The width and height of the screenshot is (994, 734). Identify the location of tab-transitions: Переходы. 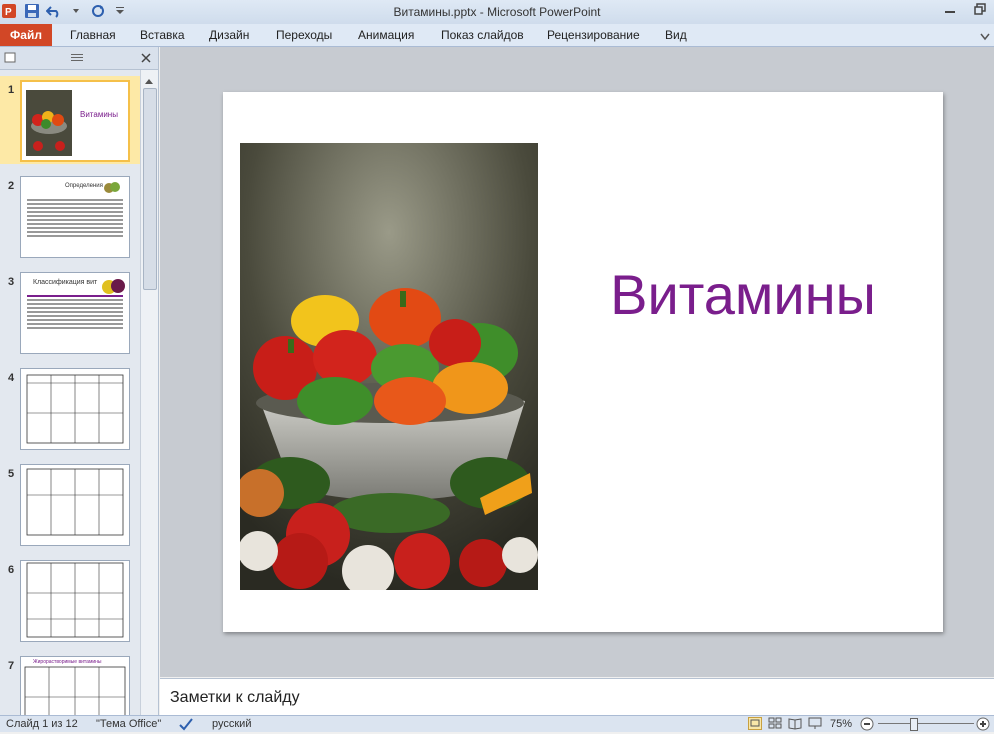
(304, 35).